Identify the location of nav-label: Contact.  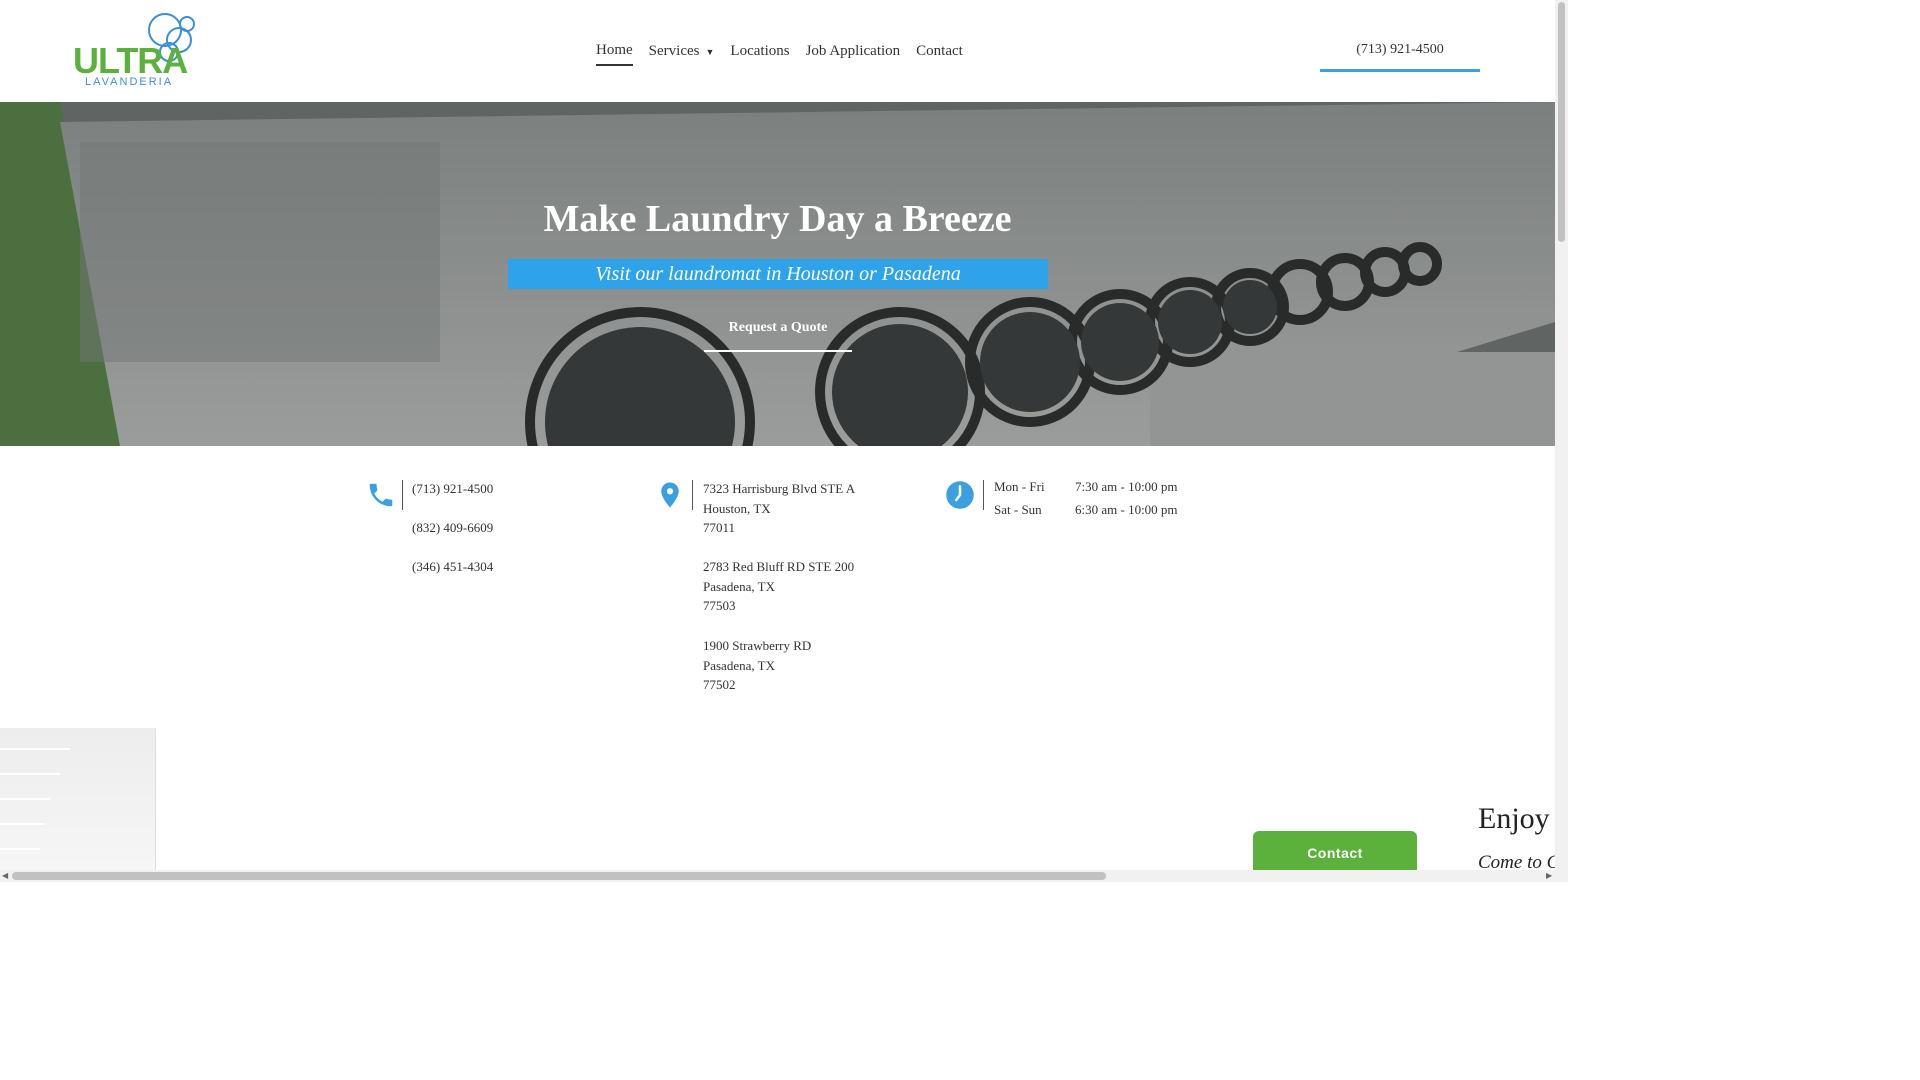
(939, 51).